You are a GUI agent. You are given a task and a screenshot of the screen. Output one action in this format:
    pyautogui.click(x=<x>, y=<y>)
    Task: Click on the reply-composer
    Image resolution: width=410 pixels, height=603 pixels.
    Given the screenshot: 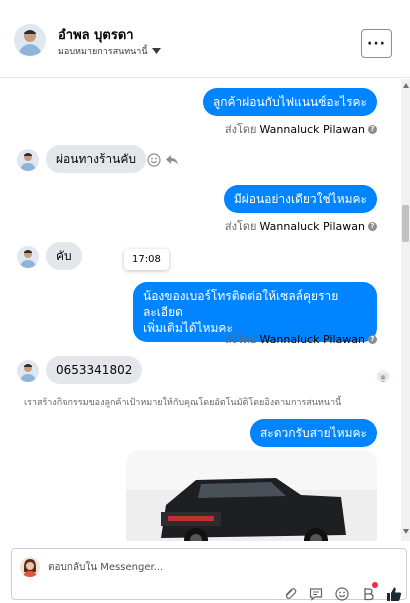 What is the action you would take?
    pyautogui.click(x=209, y=575)
    